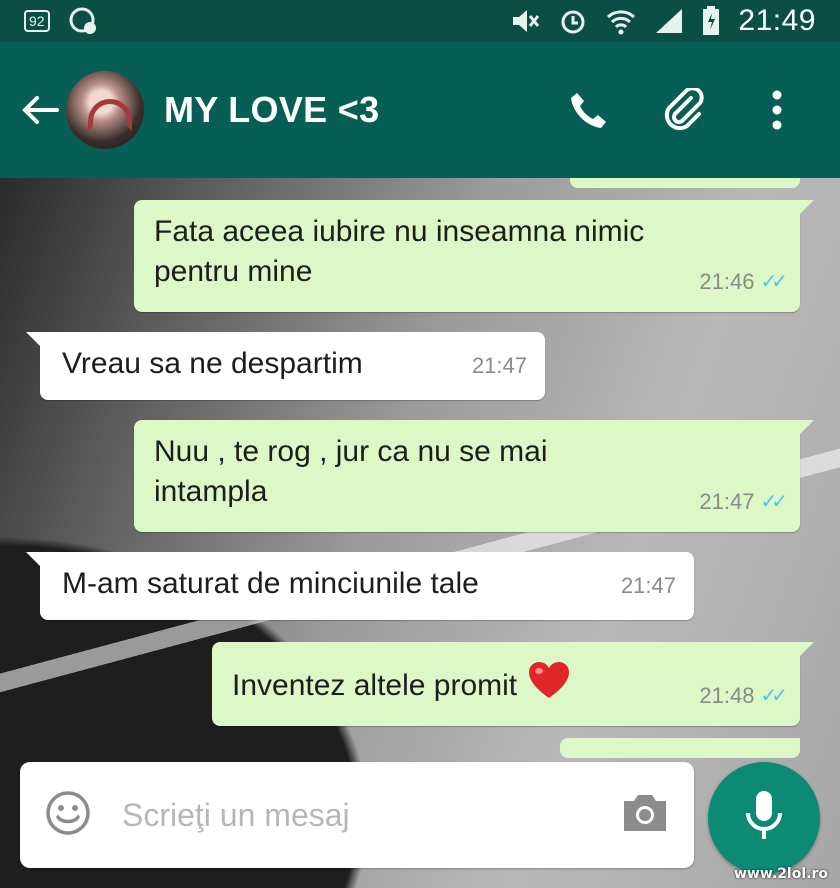 The height and width of the screenshot is (888, 840). I want to click on message-time: 21:46, so click(727, 281).